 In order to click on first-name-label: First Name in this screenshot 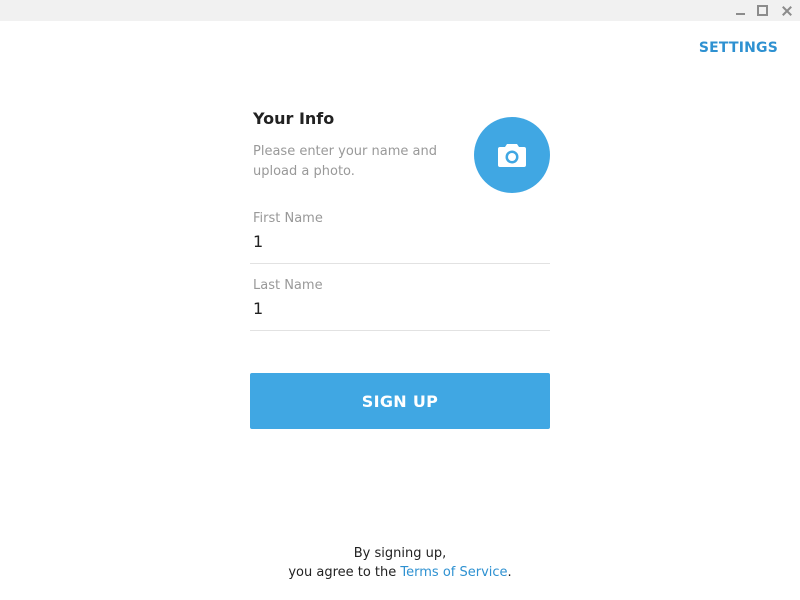, I will do `click(288, 218)`.